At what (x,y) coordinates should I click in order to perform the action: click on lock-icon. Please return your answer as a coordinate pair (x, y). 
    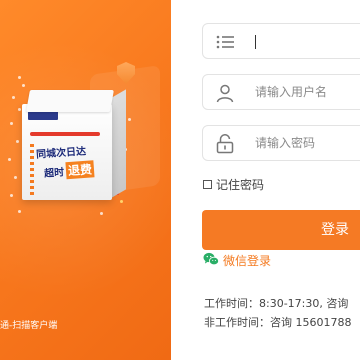
    Looking at the image, I should click on (225, 144).